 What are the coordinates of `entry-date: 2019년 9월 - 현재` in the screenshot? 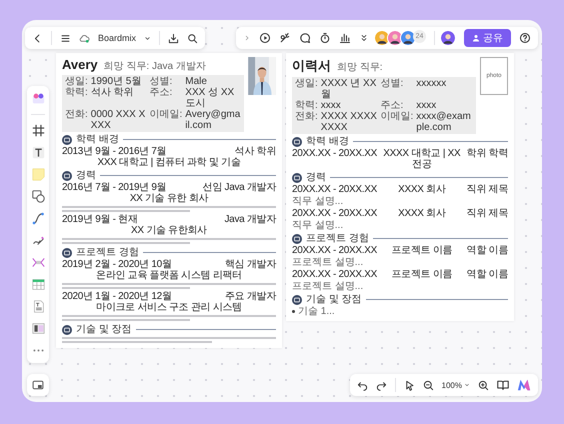 It's located at (100, 219).